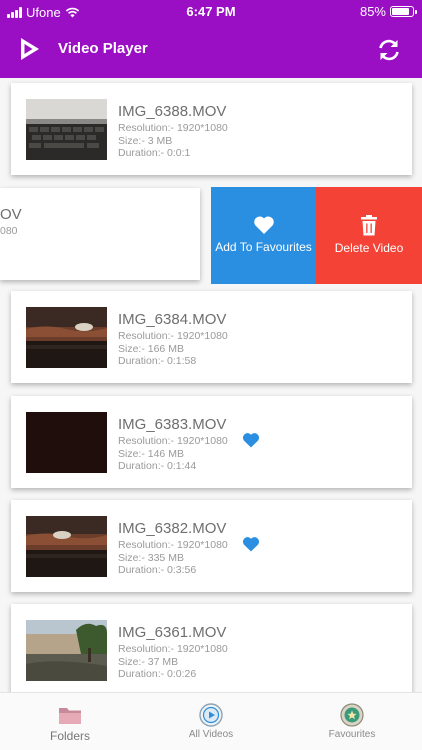  I want to click on video-duration: Duration:- 0:0:26, so click(157, 674).